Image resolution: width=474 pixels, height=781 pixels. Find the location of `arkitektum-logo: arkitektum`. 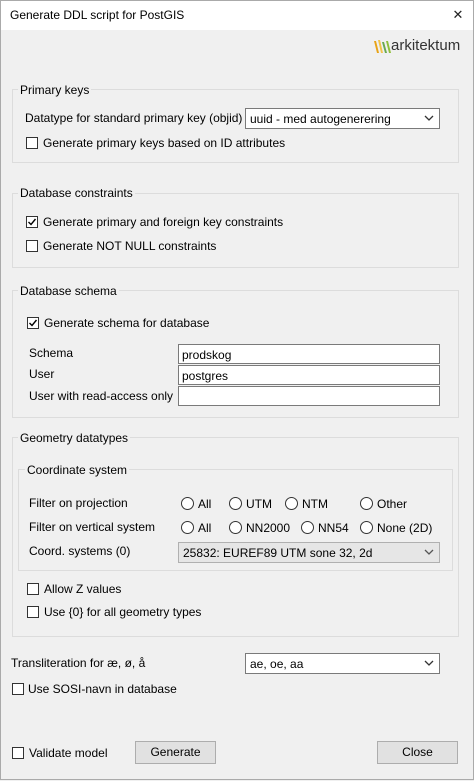

arkitektum-logo: arkitektum is located at coordinates (418, 47).